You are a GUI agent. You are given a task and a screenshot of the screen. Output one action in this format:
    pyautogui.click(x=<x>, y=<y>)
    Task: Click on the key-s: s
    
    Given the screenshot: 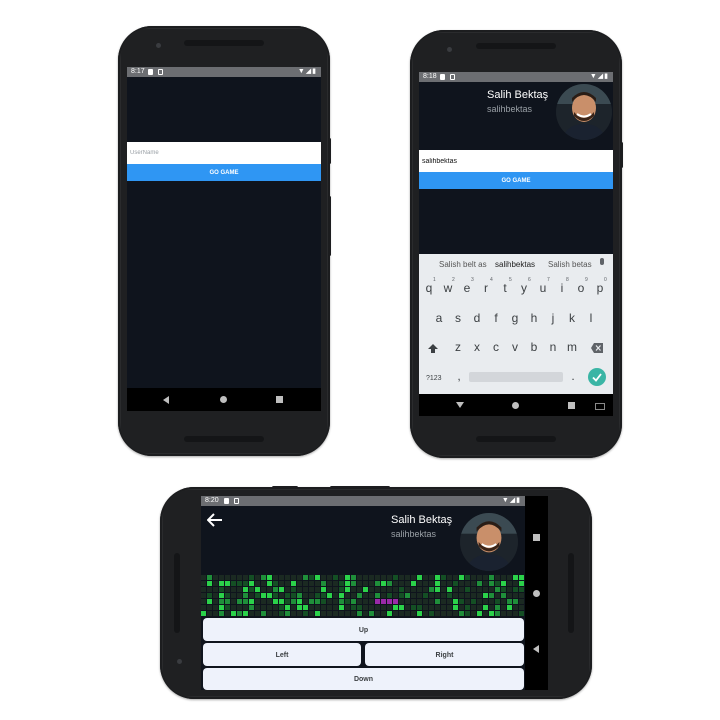 What is the action you would take?
    pyautogui.click(x=458, y=318)
    